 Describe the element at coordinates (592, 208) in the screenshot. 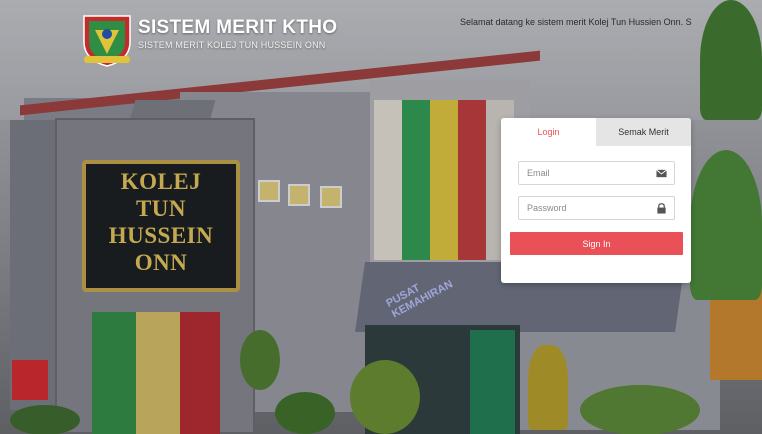

I see `password-field` at that location.